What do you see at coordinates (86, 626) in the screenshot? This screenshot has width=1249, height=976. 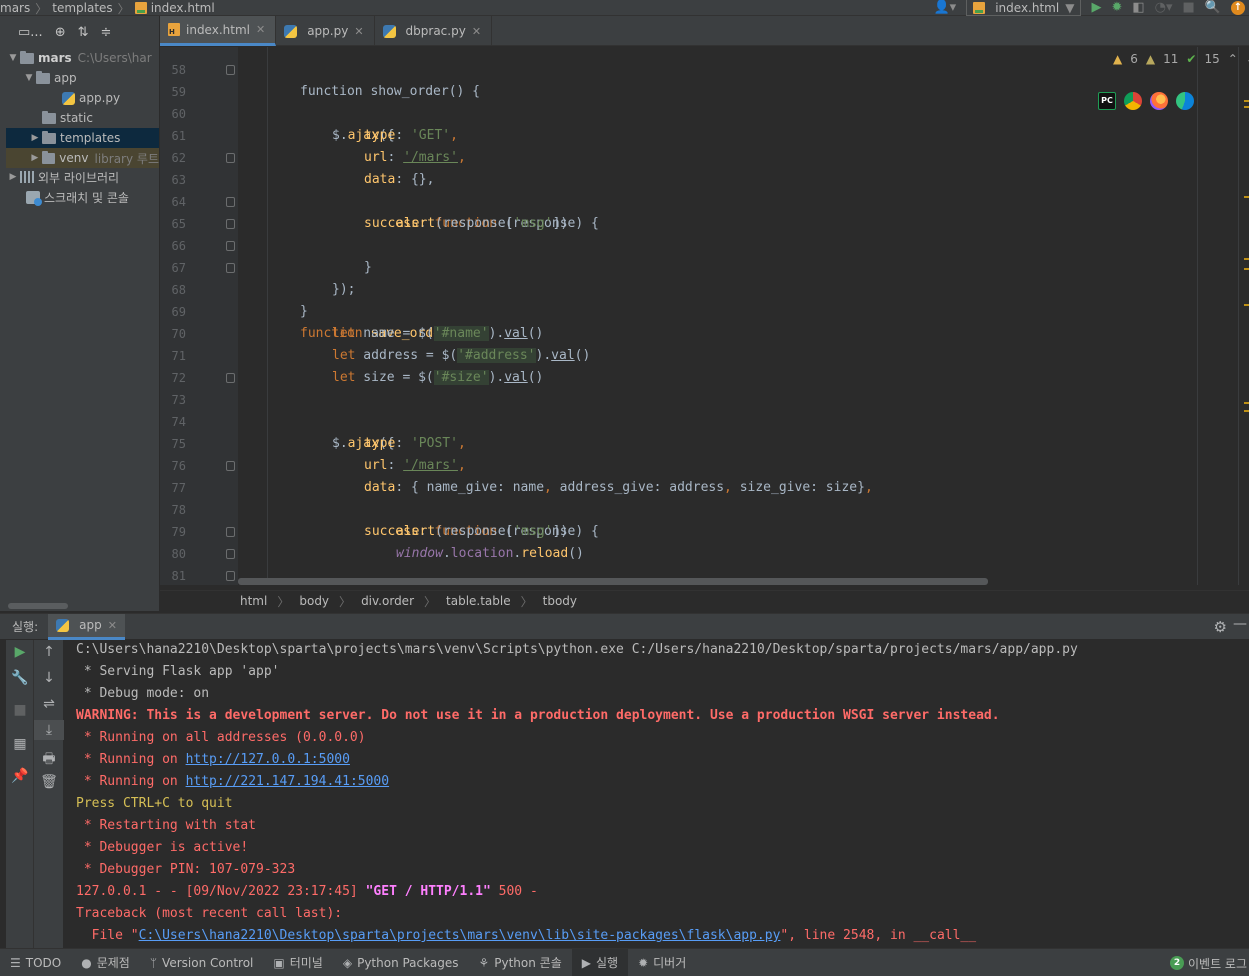 I see `run-tab-app: app ✕` at bounding box center [86, 626].